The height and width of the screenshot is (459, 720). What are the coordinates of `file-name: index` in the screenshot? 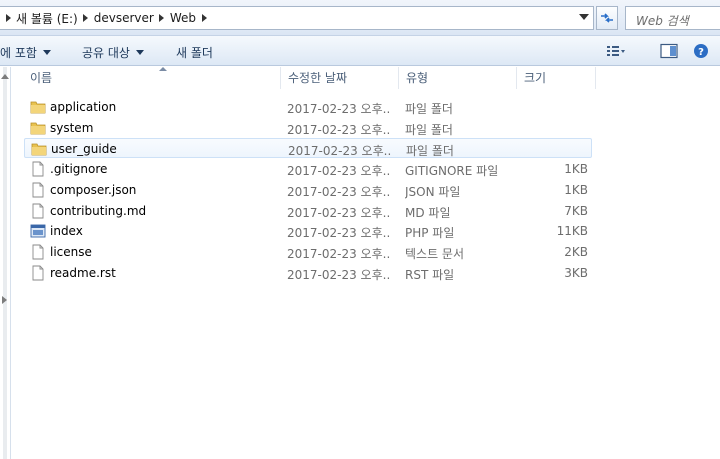 It's located at (66, 231).